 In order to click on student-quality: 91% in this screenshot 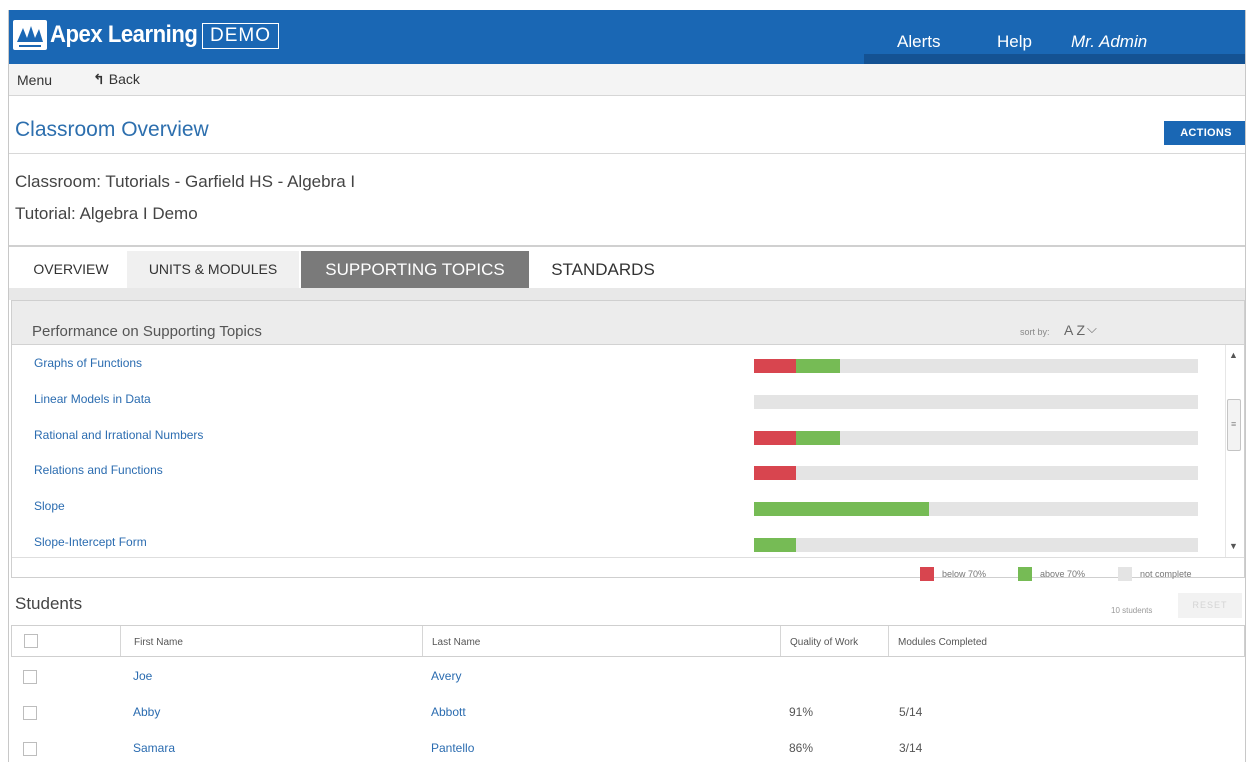, I will do `click(801, 712)`.